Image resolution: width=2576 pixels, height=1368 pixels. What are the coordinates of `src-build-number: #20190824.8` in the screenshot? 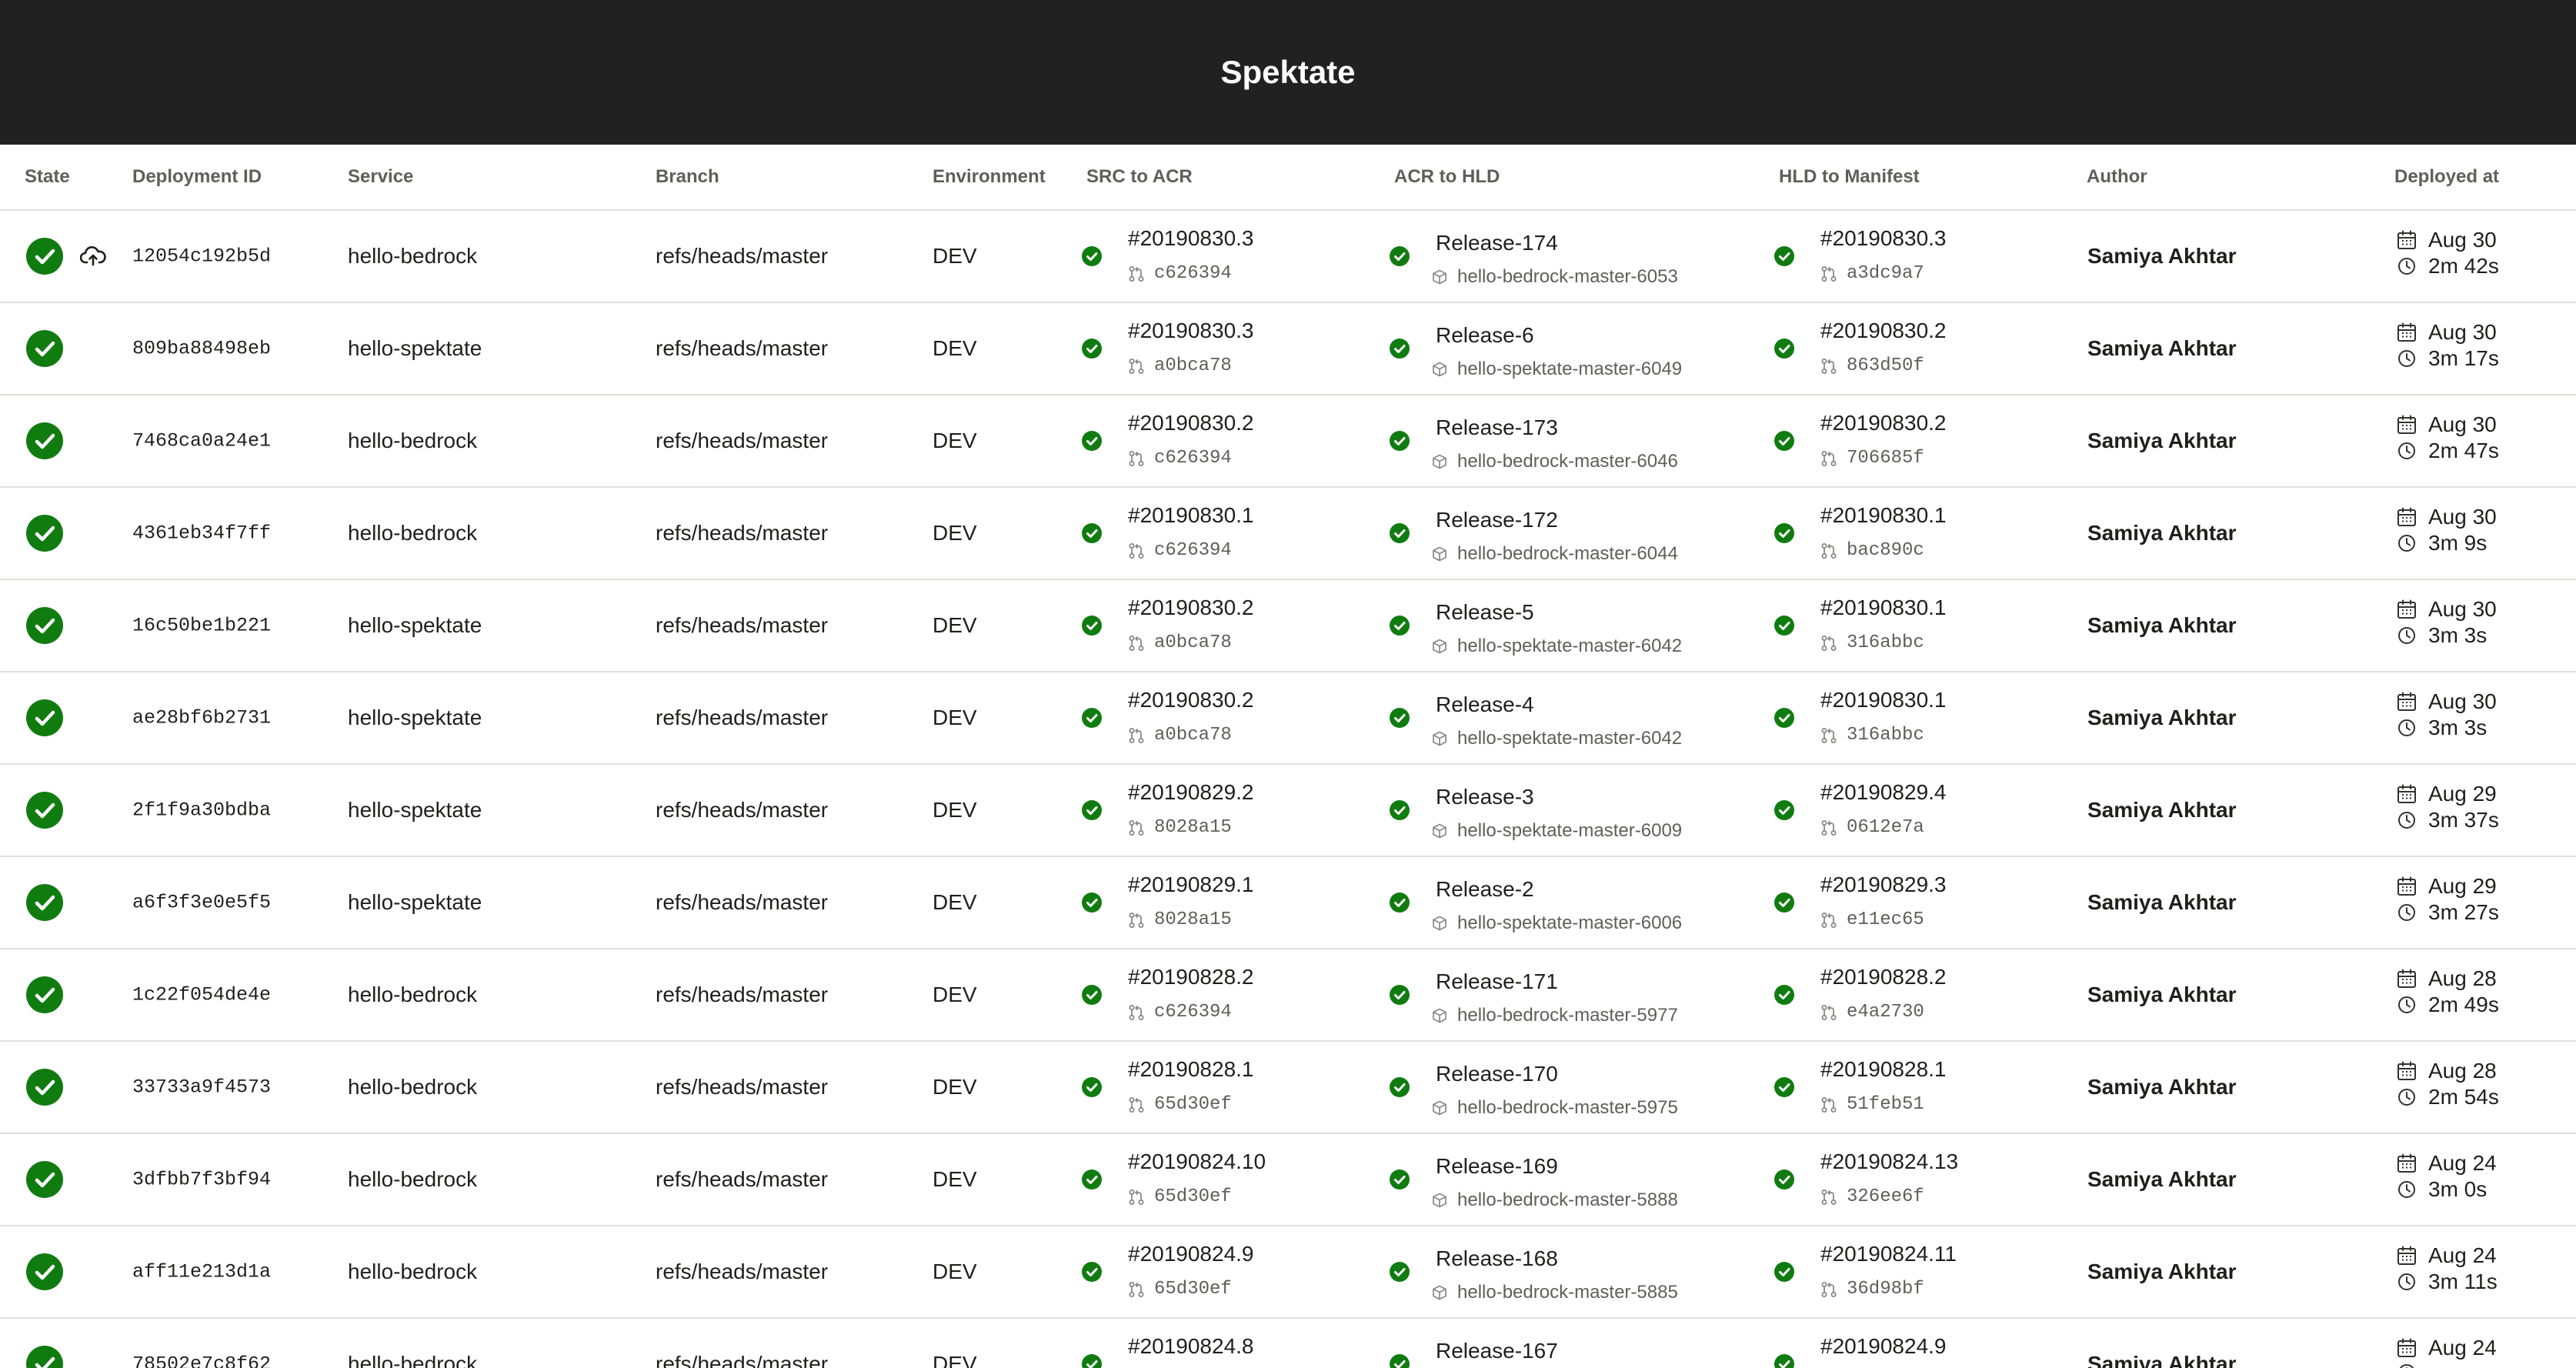 It's located at (1191, 1347).